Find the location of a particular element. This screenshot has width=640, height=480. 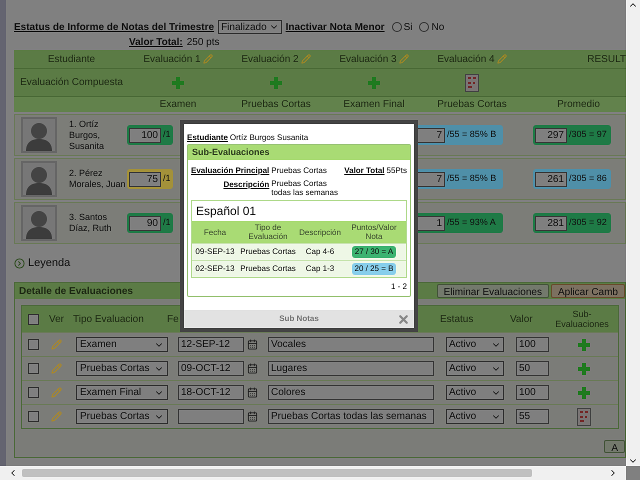

description-field: Vocales is located at coordinates (351, 344).